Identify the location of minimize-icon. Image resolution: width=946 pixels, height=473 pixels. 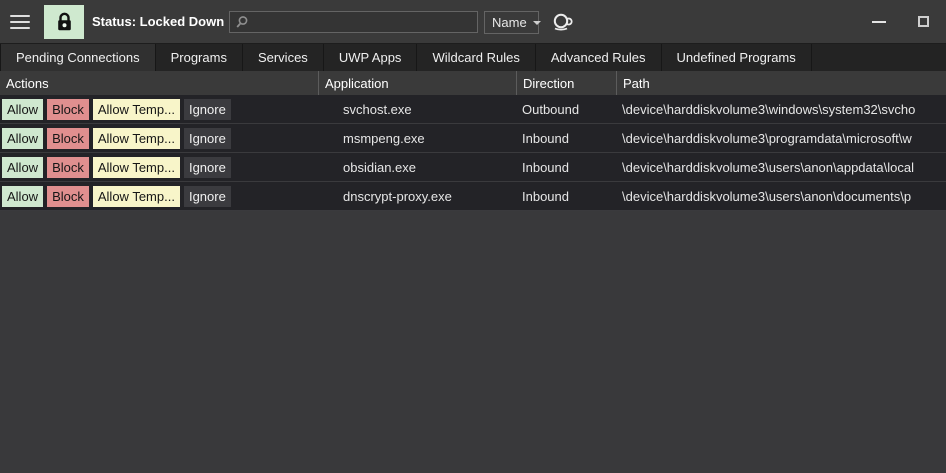
(878, 21).